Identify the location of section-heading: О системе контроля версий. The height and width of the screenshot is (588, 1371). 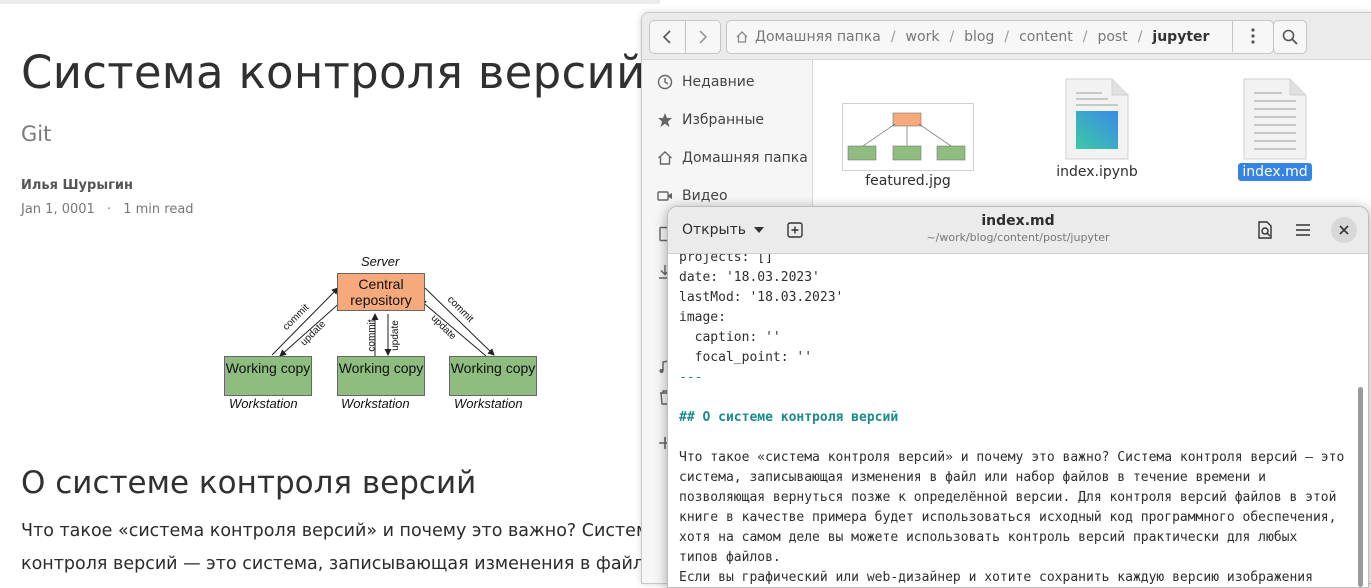
(249, 483).